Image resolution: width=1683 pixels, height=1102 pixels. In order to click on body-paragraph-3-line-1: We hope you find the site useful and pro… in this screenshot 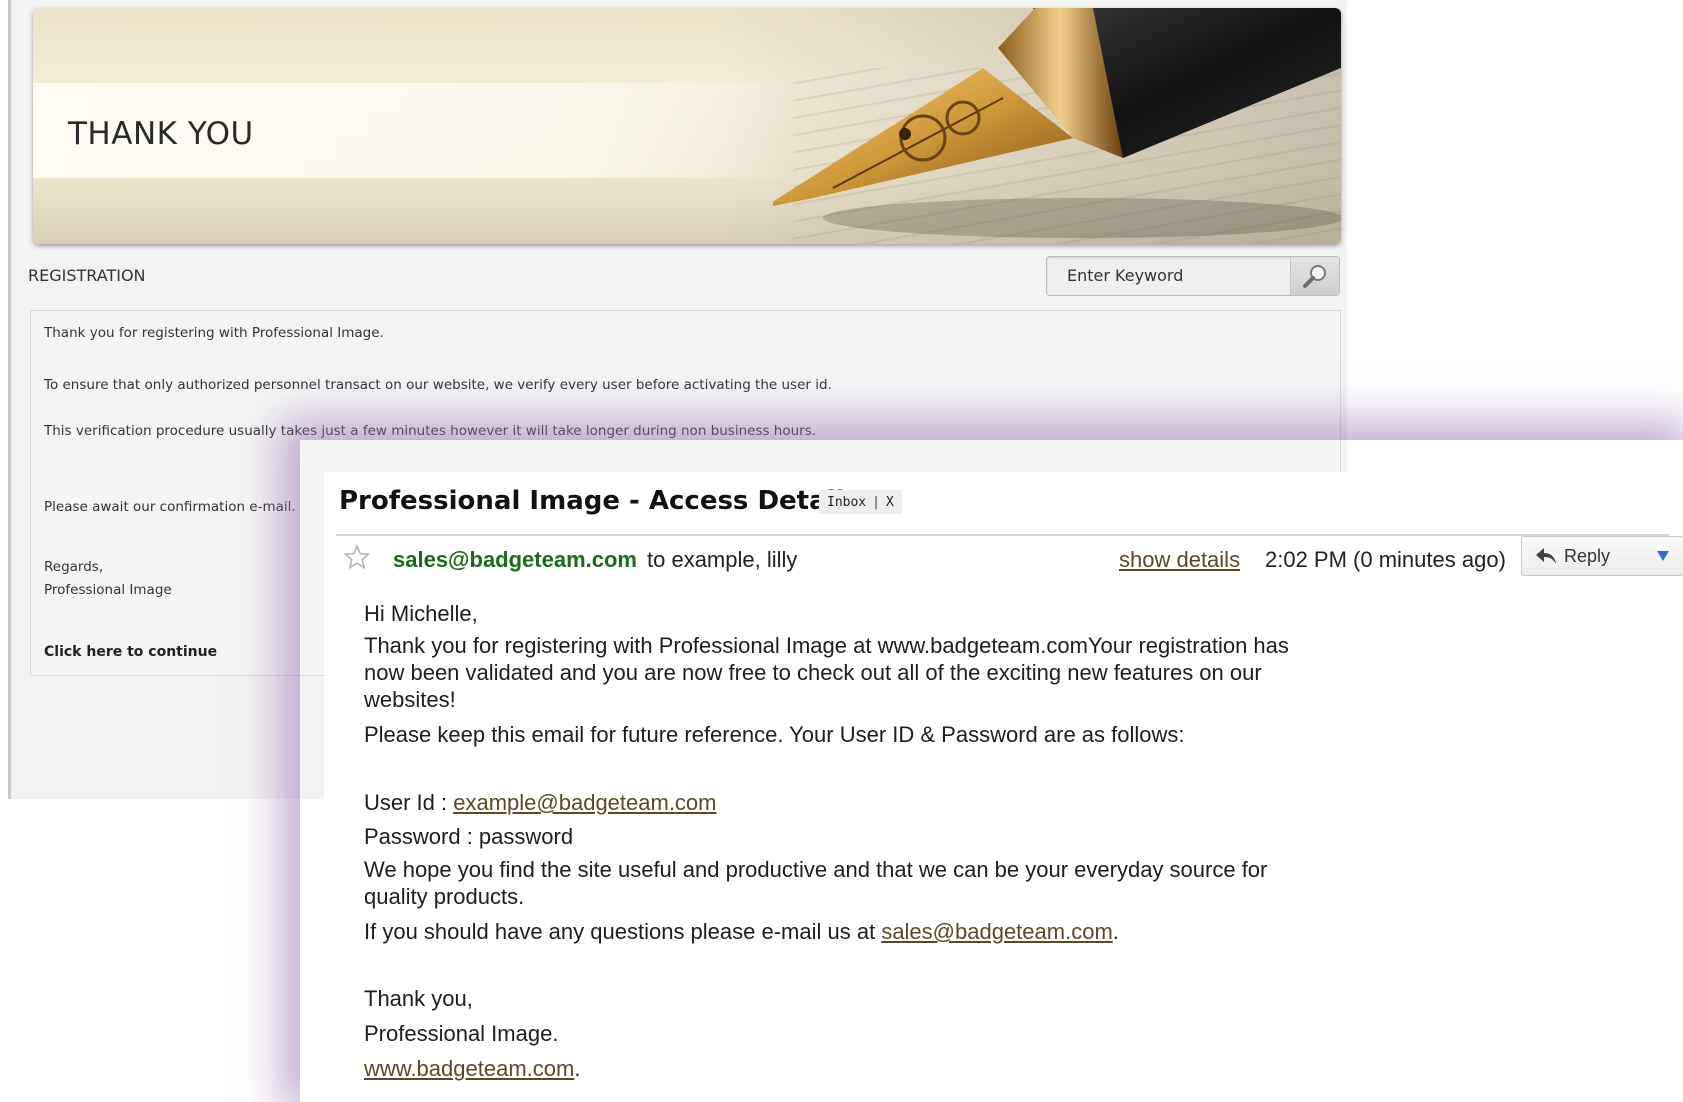, I will do `click(816, 869)`.